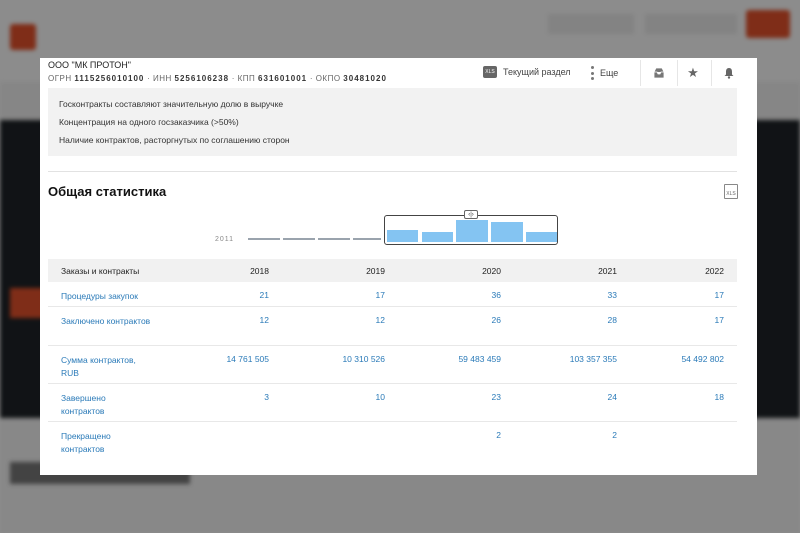 This screenshot has height=533, width=800. Describe the element at coordinates (693, 73) in the screenshot. I see `star-icon: ★` at that location.